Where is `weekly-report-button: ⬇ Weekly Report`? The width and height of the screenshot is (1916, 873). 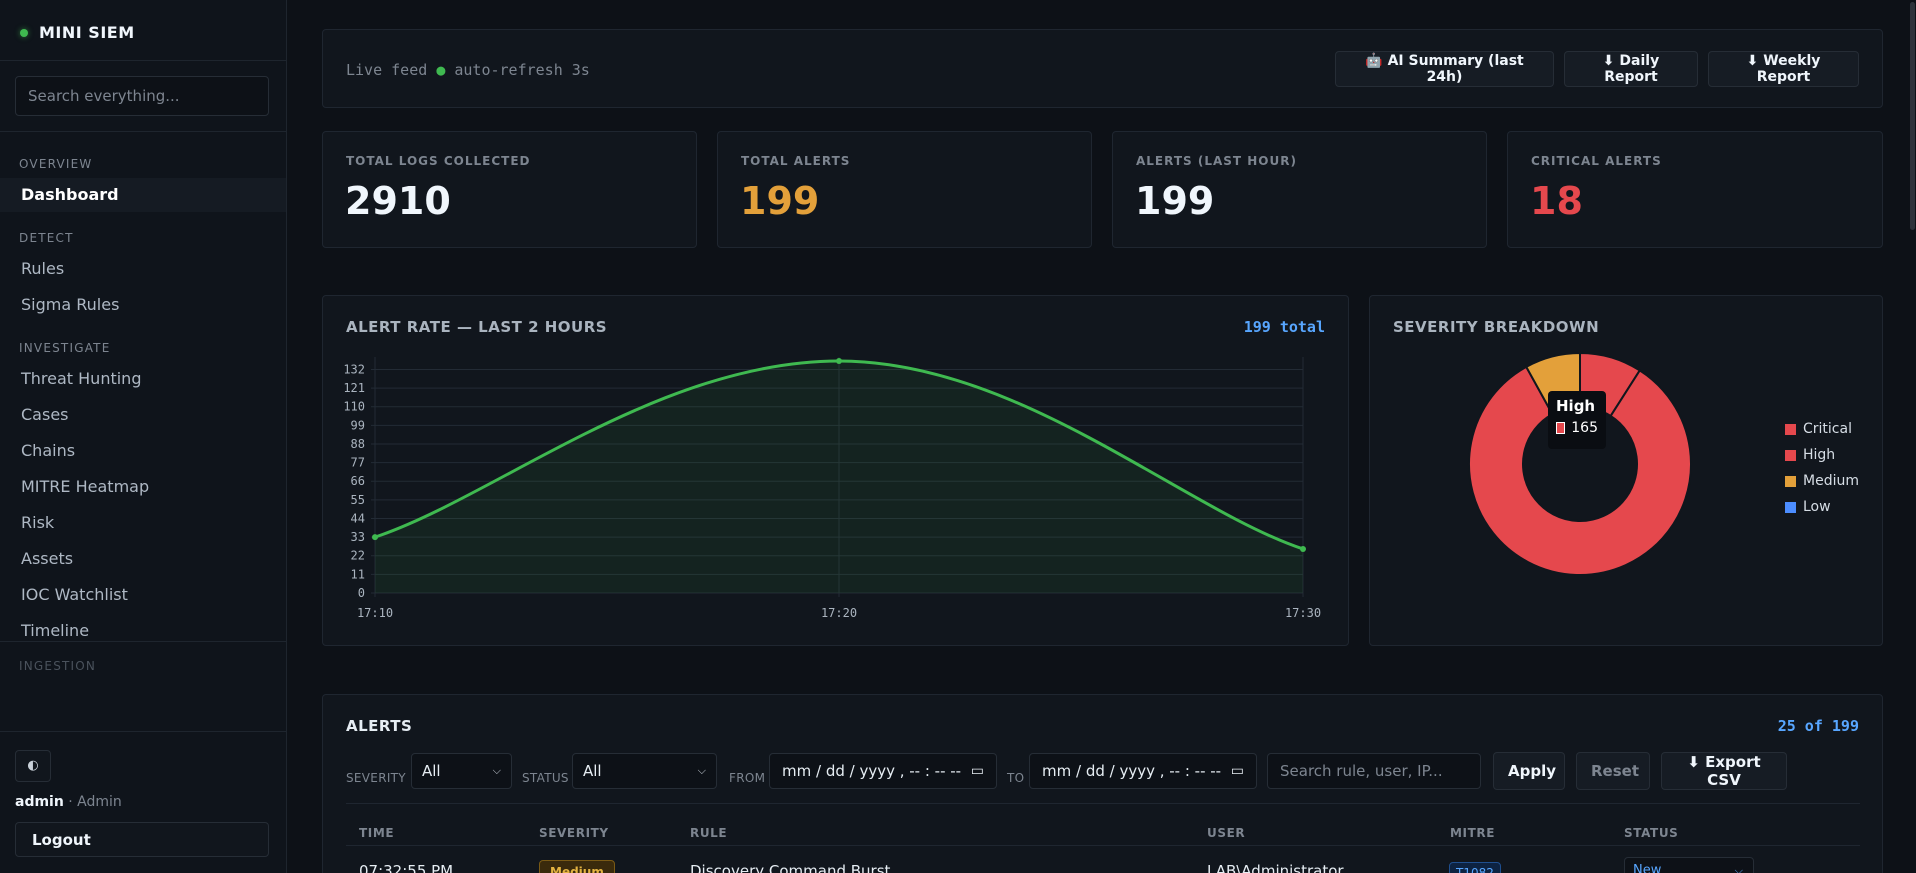 weekly-report-button: ⬇ Weekly Report is located at coordinates (1783, 69).